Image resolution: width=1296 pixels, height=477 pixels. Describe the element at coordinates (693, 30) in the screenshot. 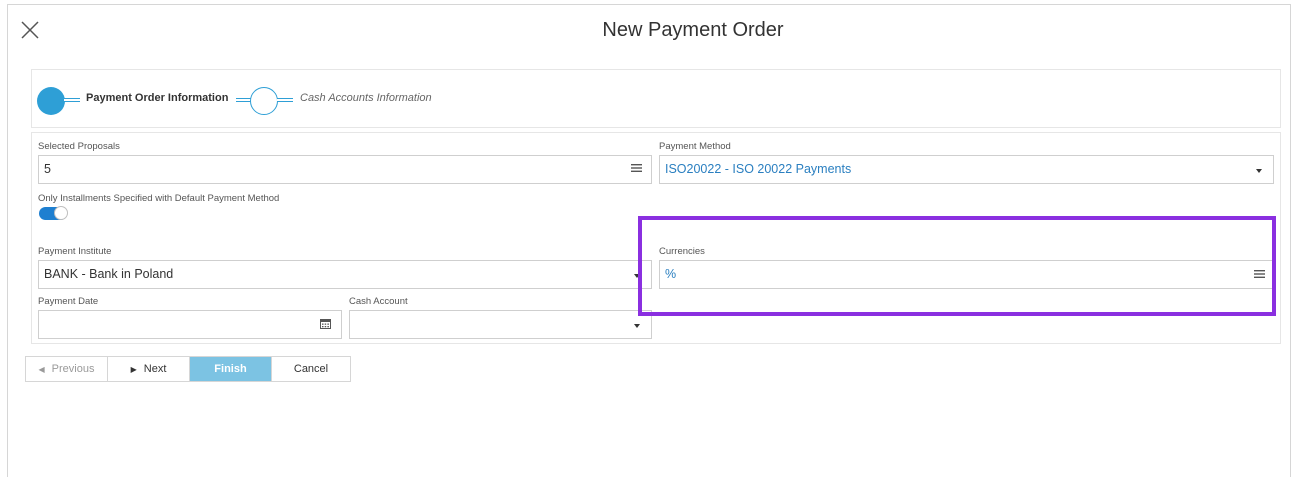

I see `dialog-title: New Payment Order` at that location.